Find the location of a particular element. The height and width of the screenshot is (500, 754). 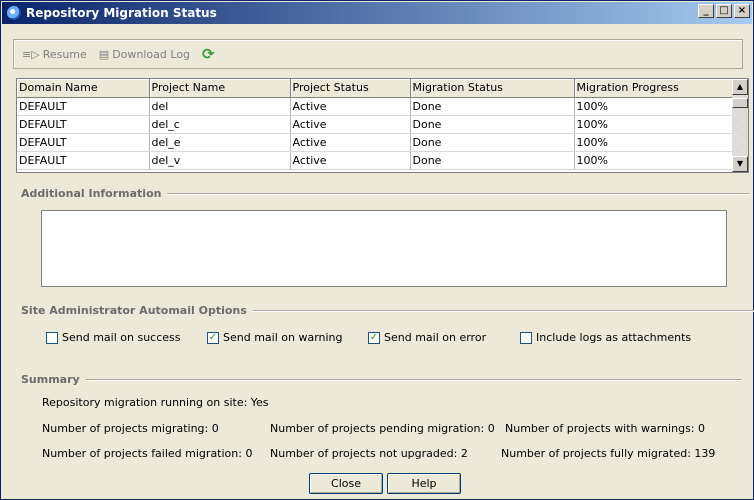

help-button: Help is located at coordinates (424, 483).